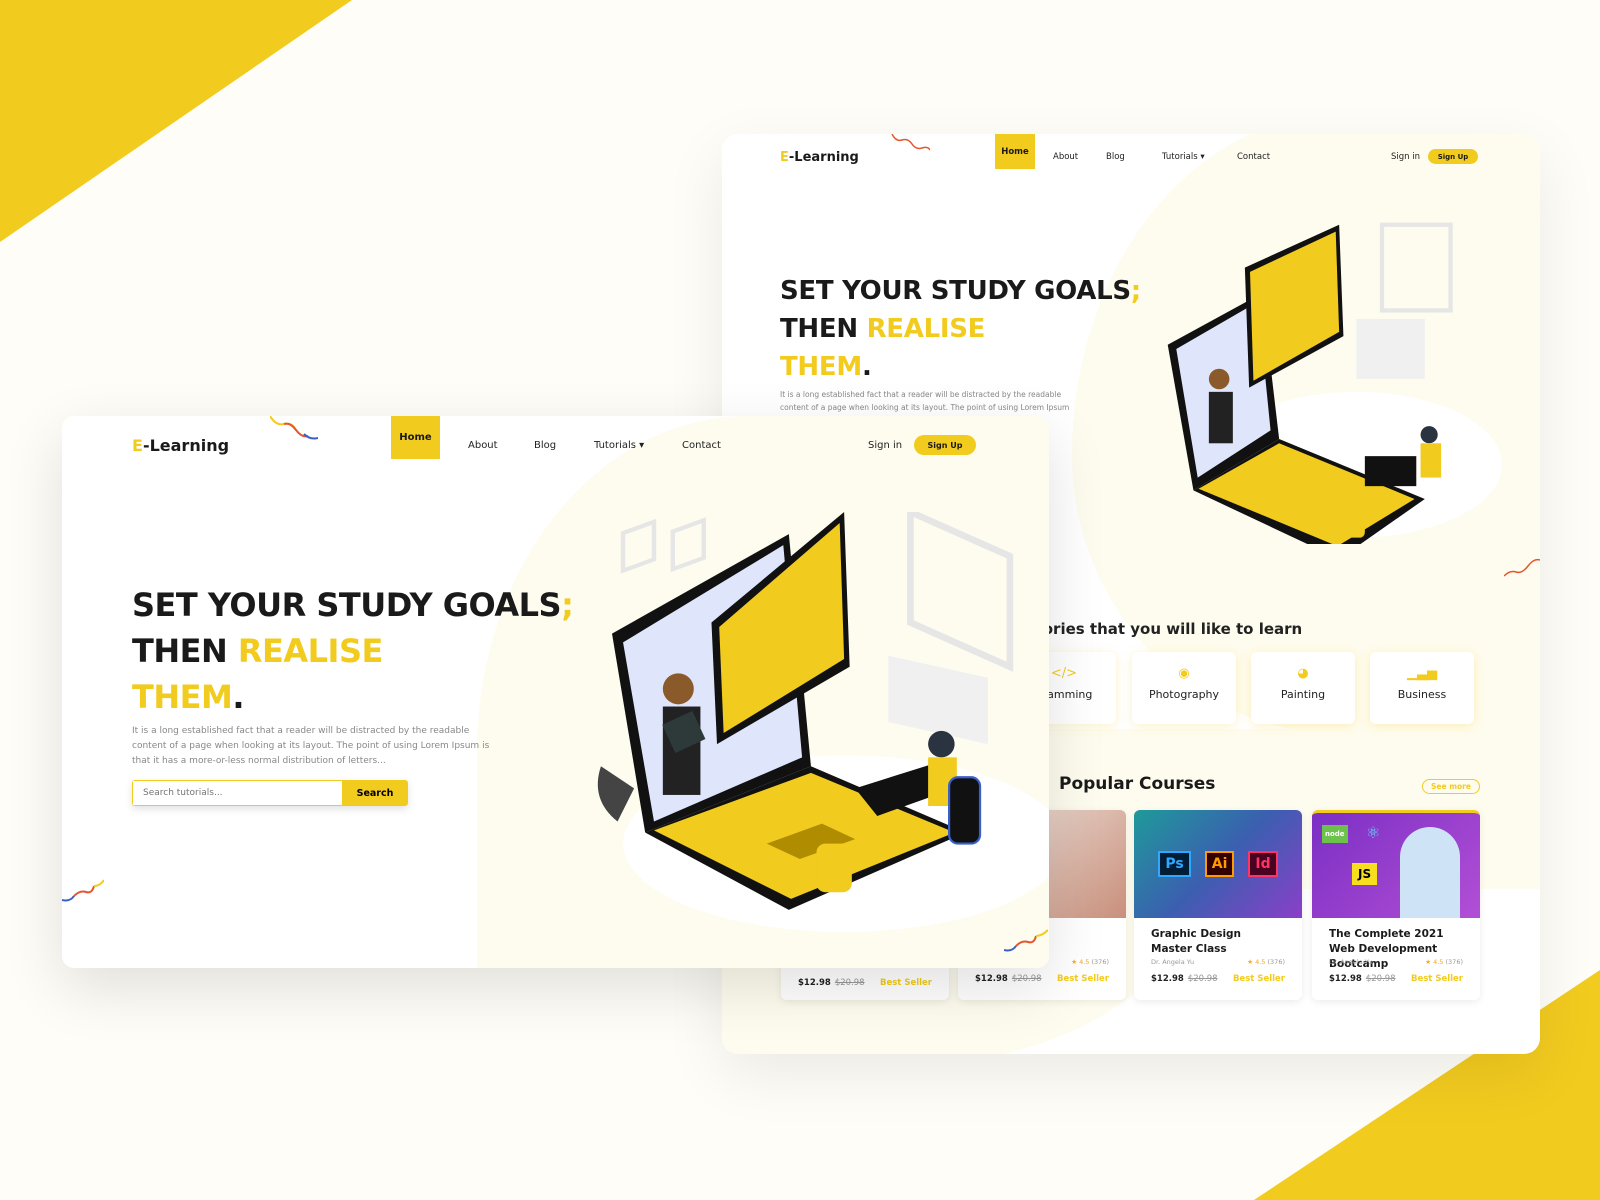  I want to click on category-card-business: ▁▃▅ Business, so click(1422, 688).